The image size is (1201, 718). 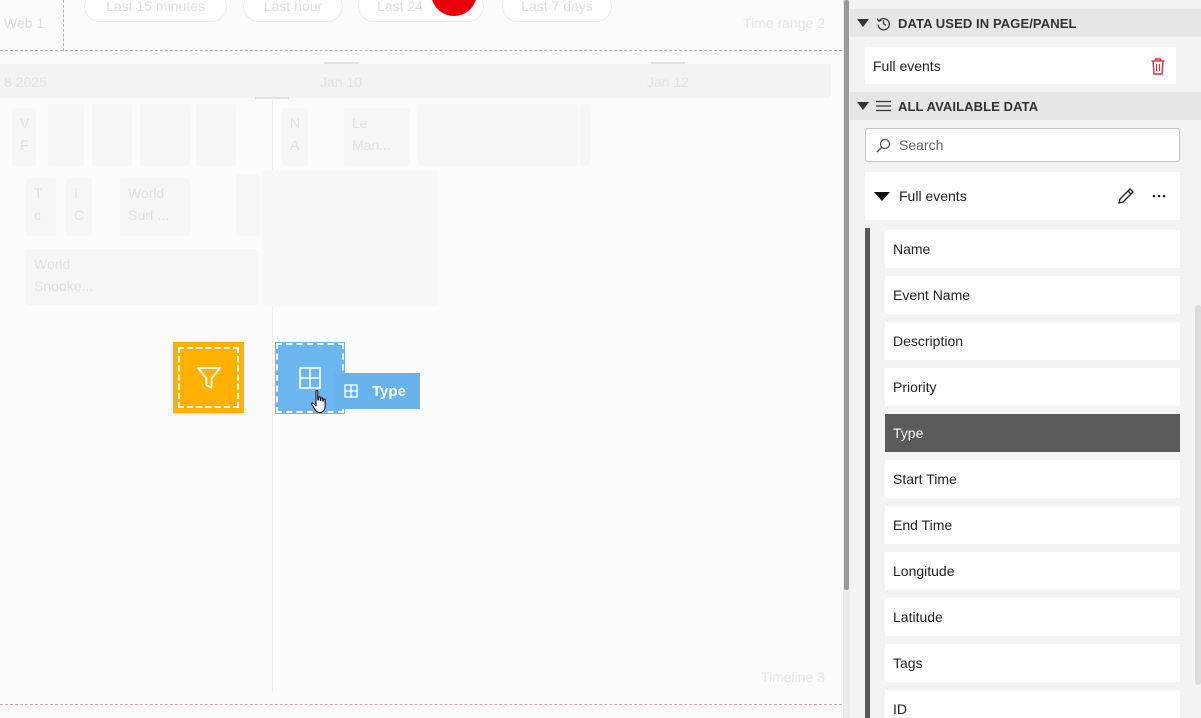 What do you see at coordinates (1032, 617) in the screenshot?
I see `field-latitude: Latitude` at bounding box center [1032, 617].